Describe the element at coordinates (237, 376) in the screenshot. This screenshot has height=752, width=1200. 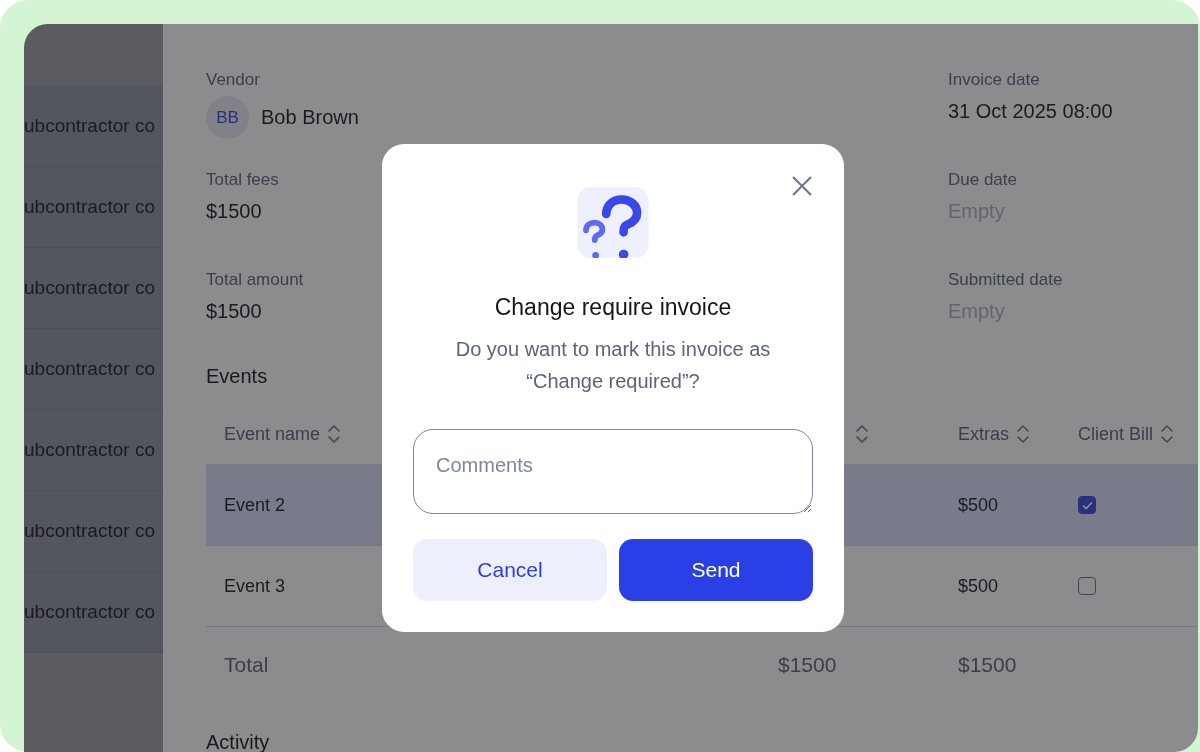
I see `section-title: Events` at that location.